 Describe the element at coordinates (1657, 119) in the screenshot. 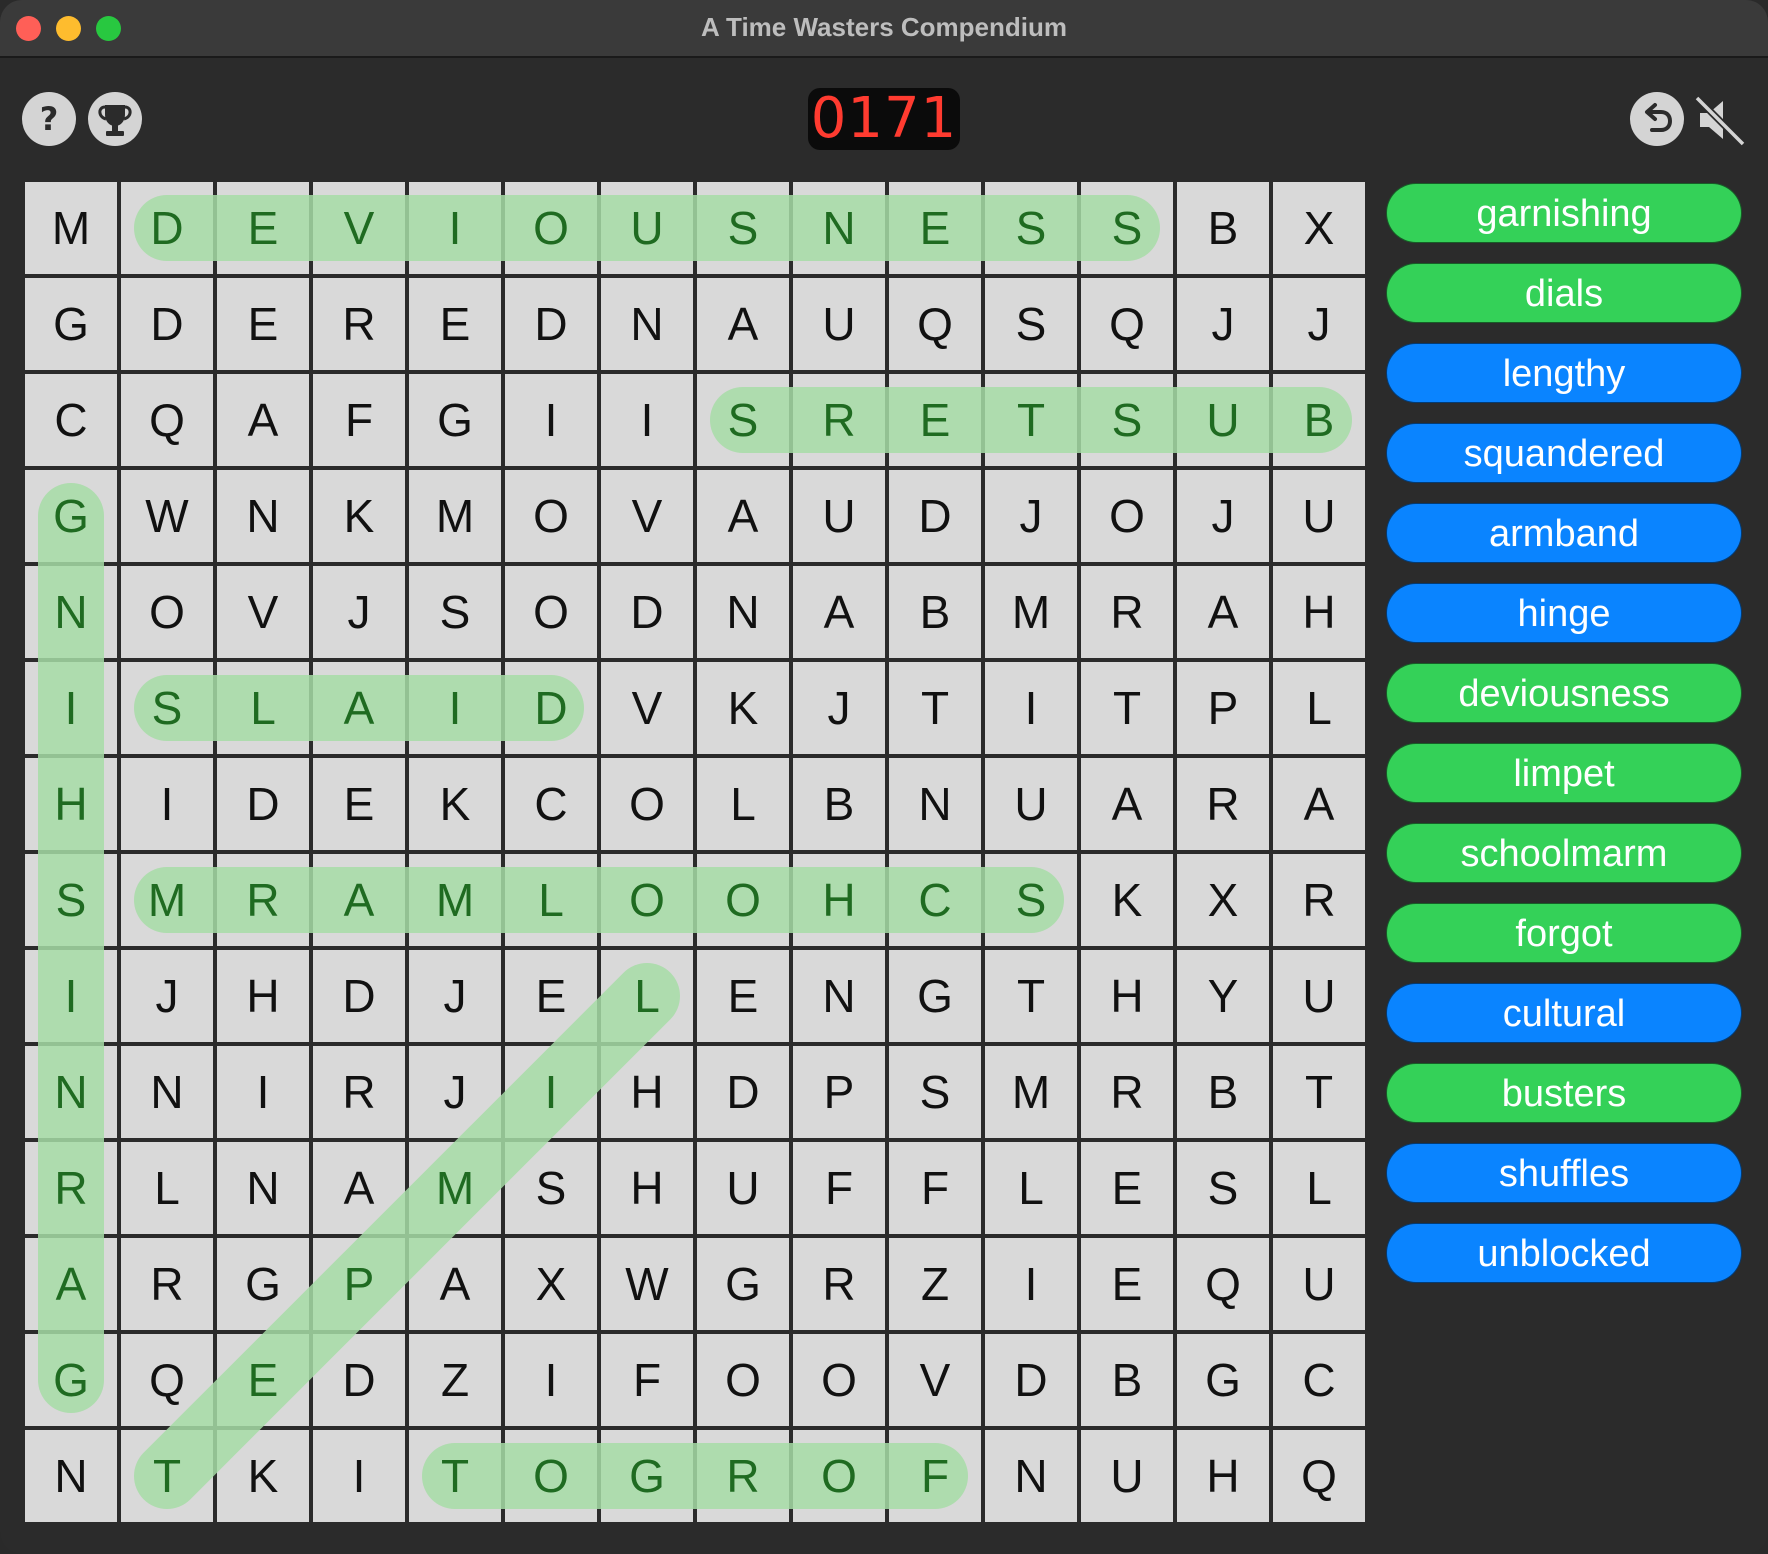

I see `undo-button` at that location.